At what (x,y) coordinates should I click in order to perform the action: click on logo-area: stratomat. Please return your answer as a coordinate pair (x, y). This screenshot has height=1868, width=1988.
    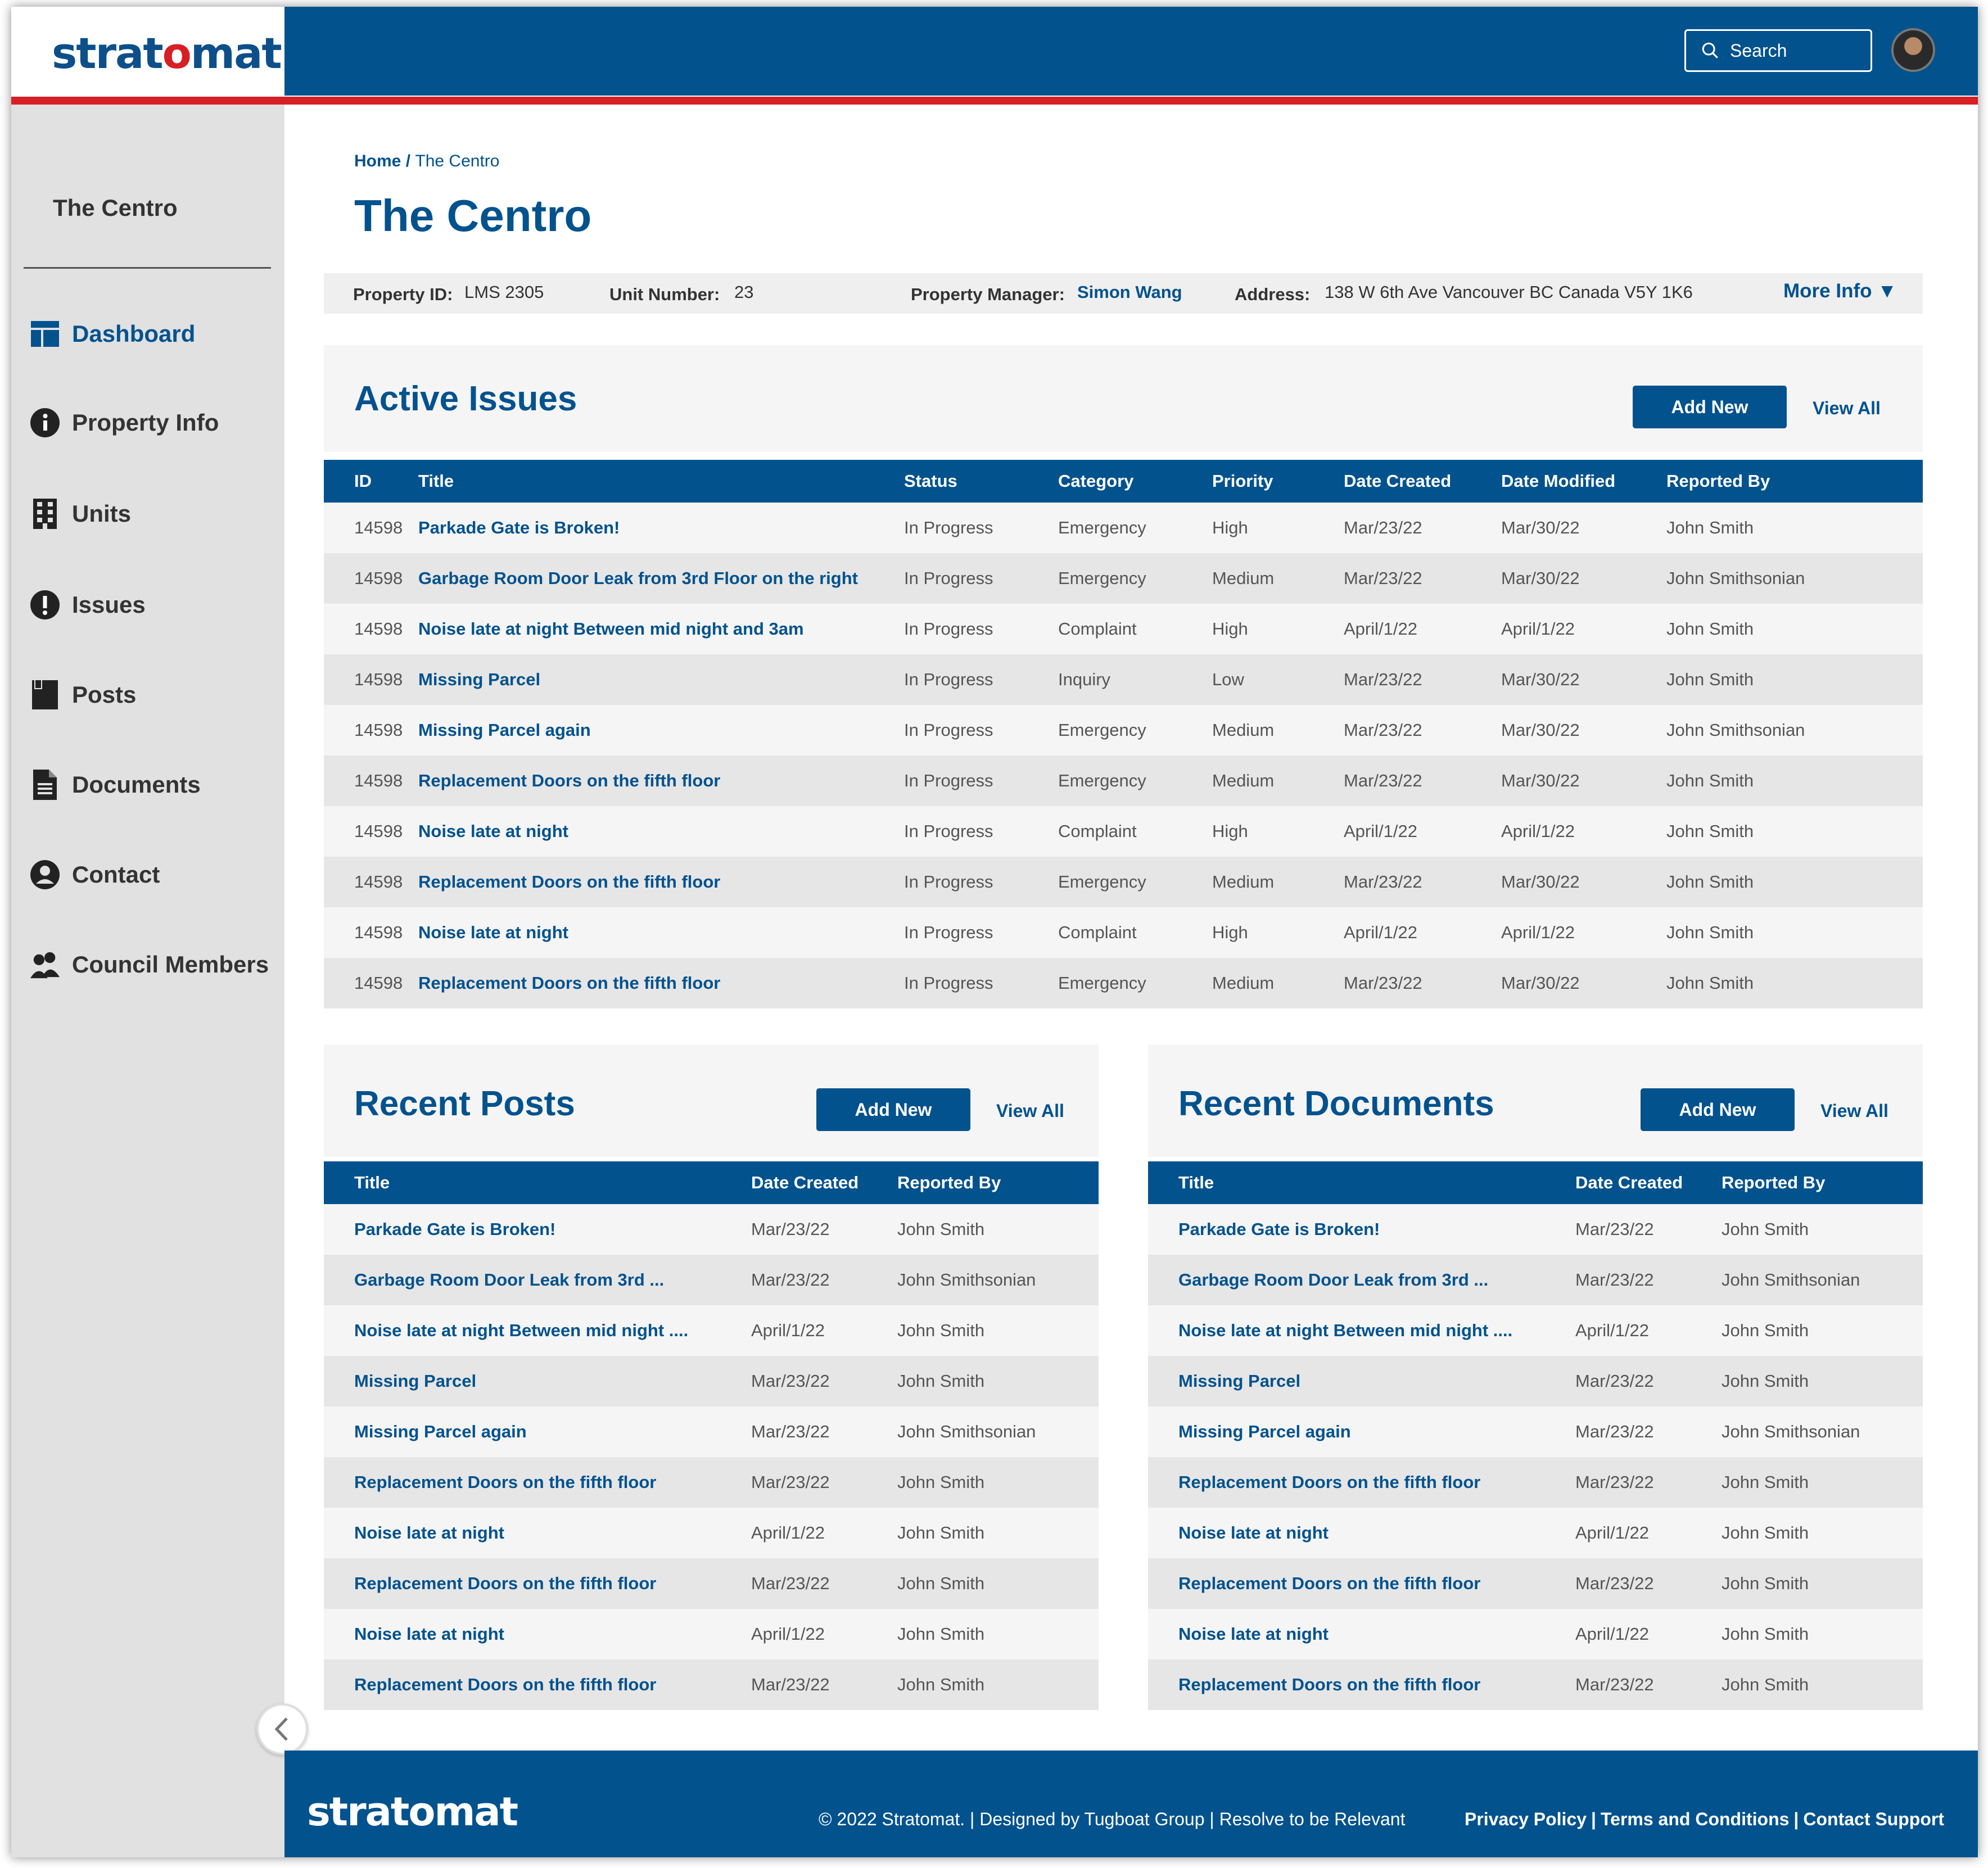
    Looking at the image, I should click on (147, 52).